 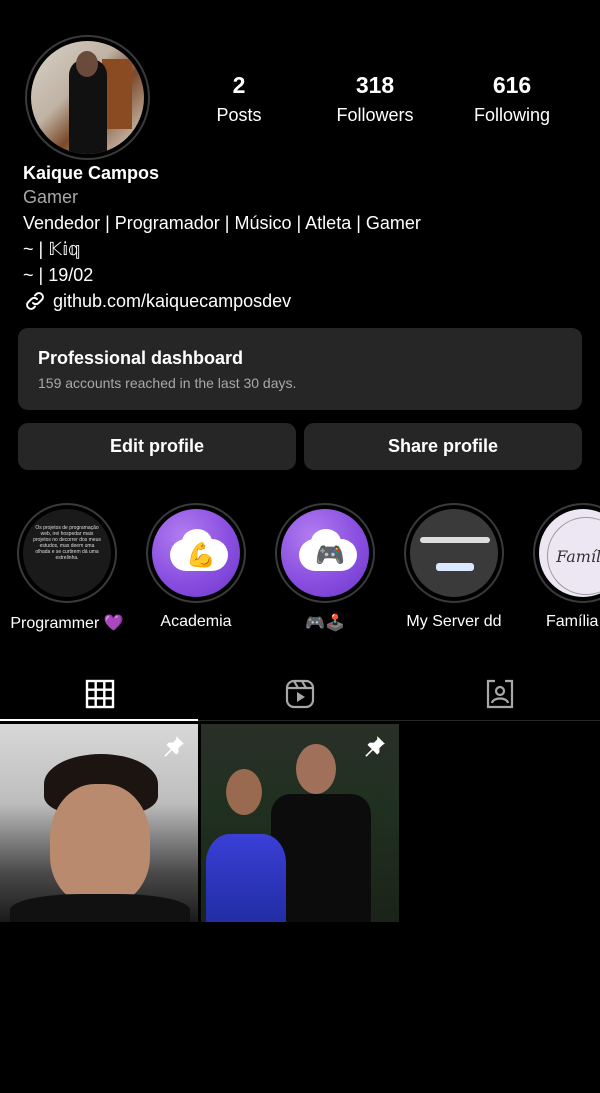 I want to click on profile-link: github.com/kaiquecamposdev, so click(x=303, y=301).